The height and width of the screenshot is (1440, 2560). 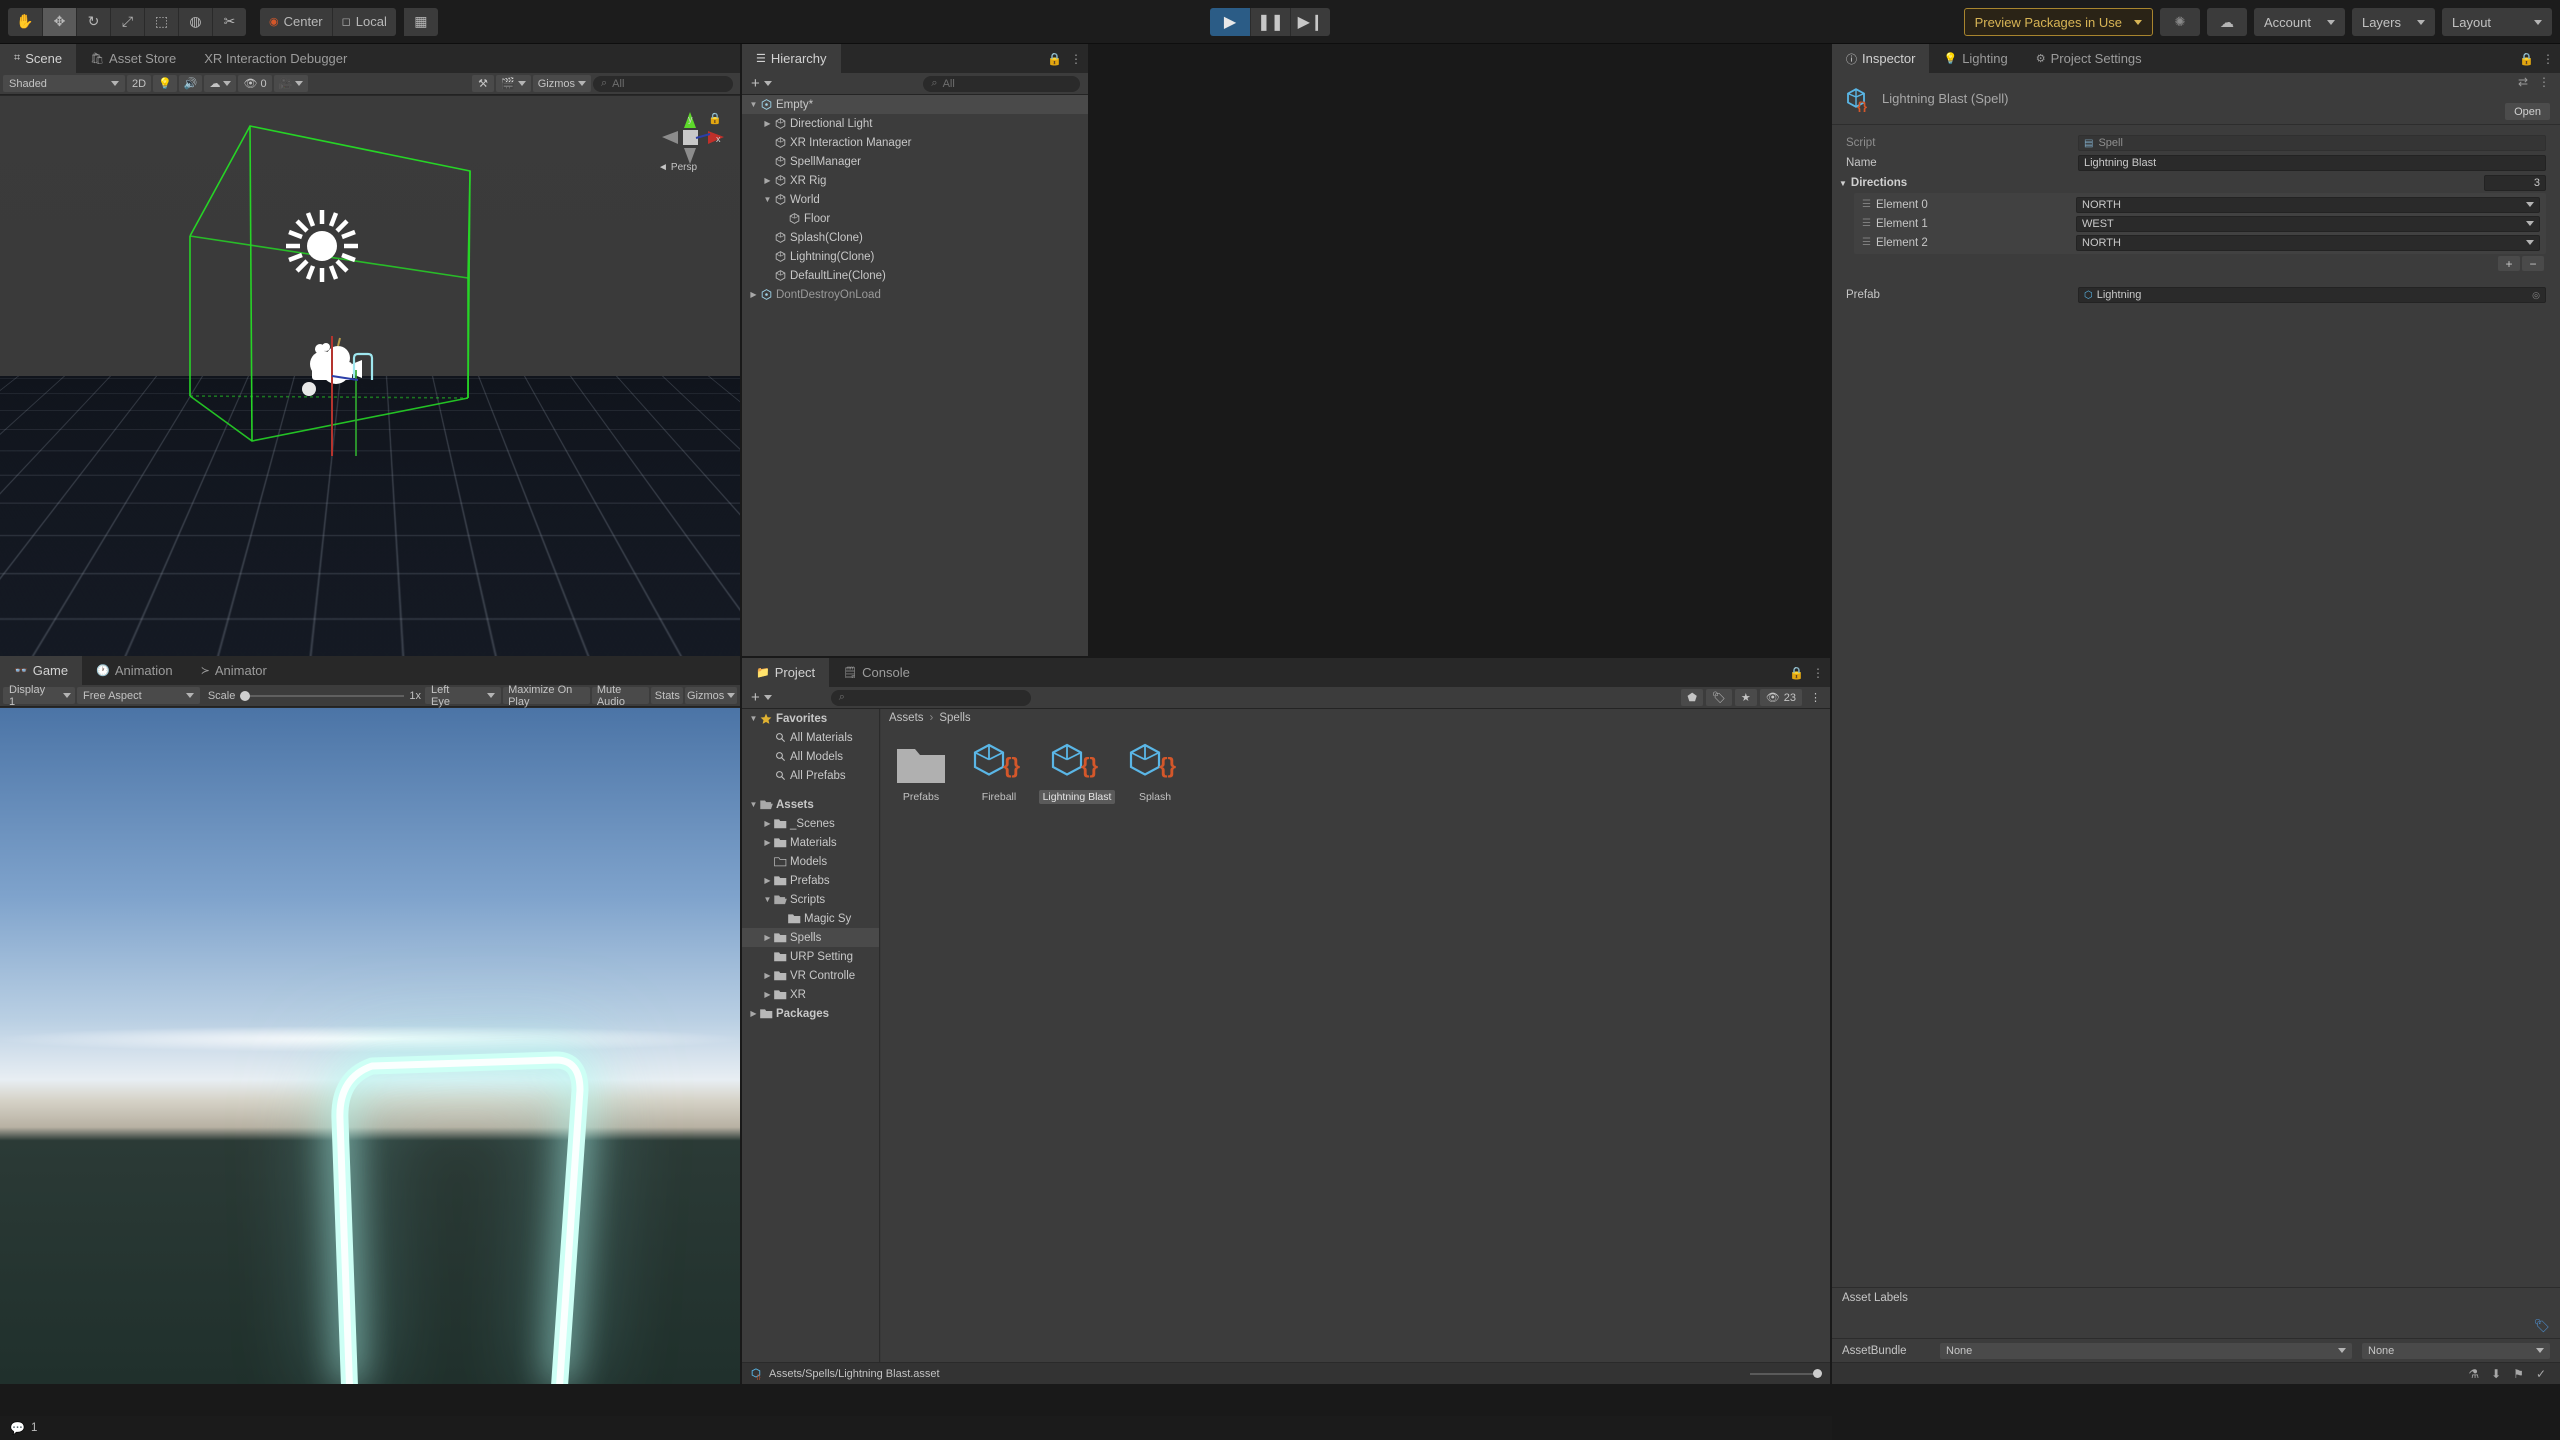 What do you see at coordinates (810, 994) in the screenshot?
I see `project-tree-item-xr: ▶ XR` at bounding box center [810, 994].